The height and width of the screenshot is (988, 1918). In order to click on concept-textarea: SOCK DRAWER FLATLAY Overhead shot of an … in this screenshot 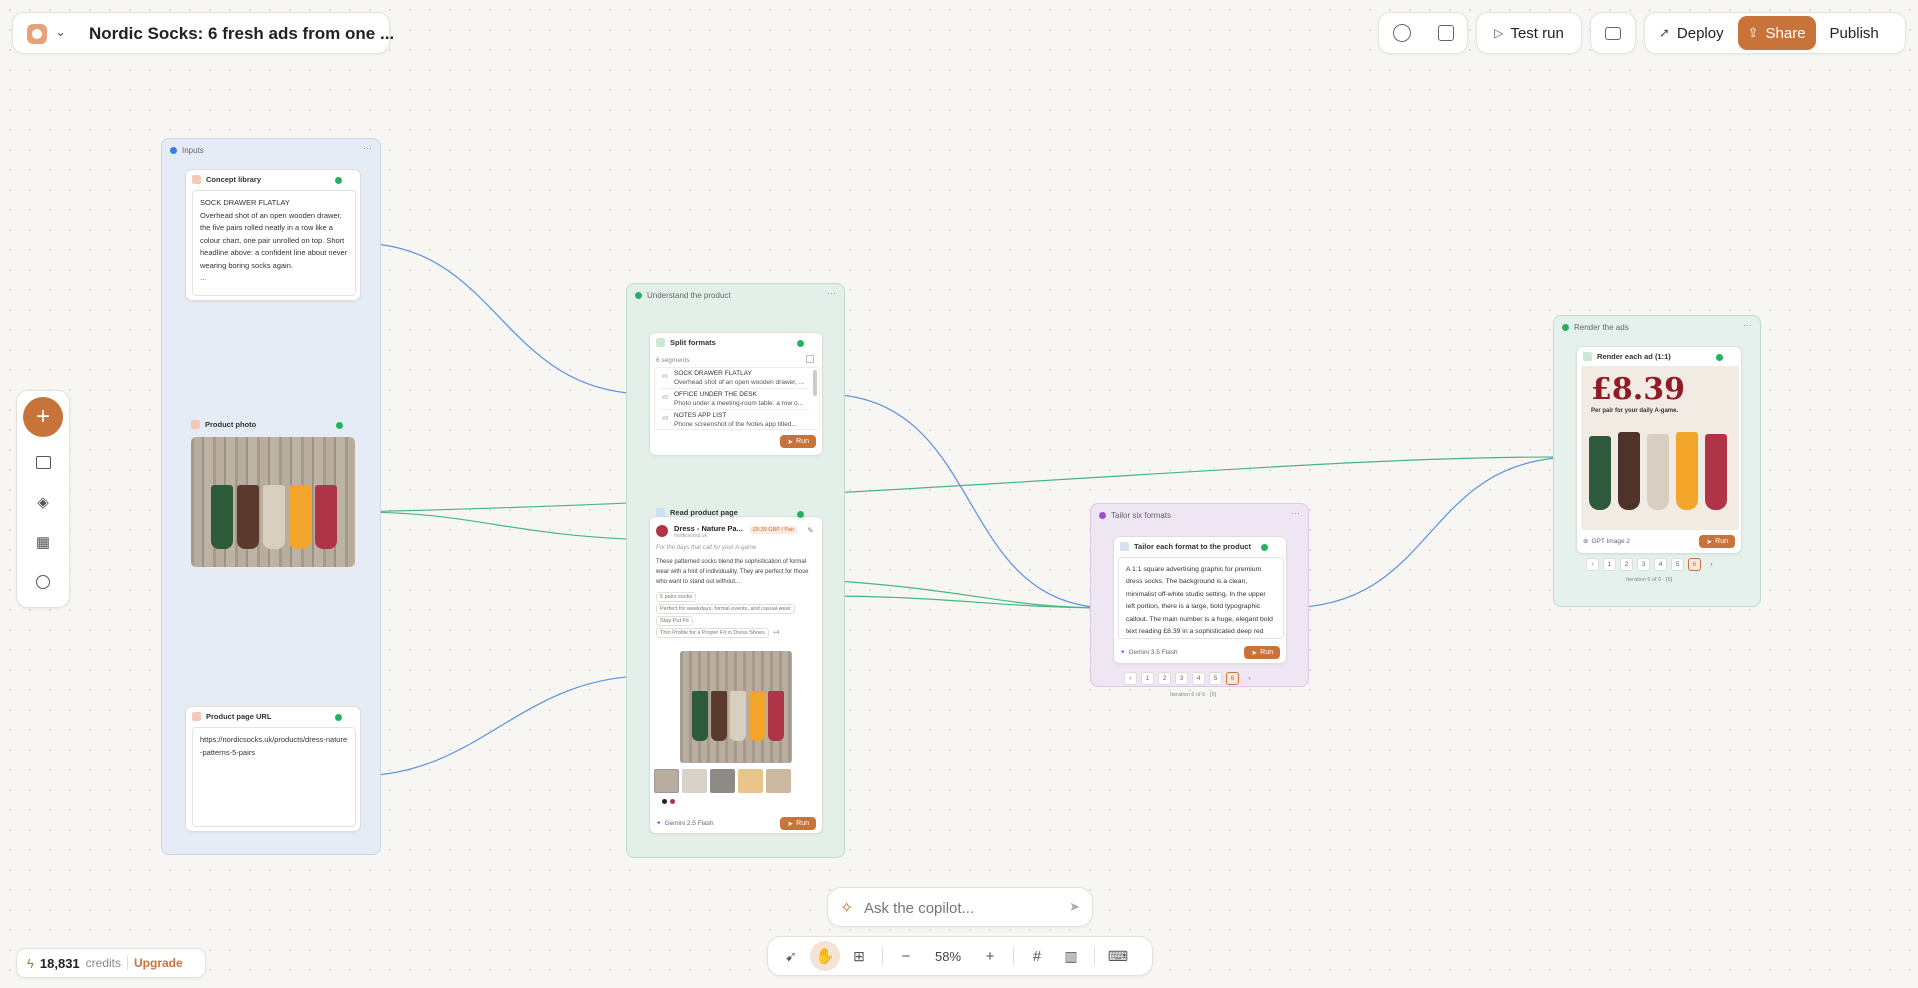, I will do `click(274, 243)`.